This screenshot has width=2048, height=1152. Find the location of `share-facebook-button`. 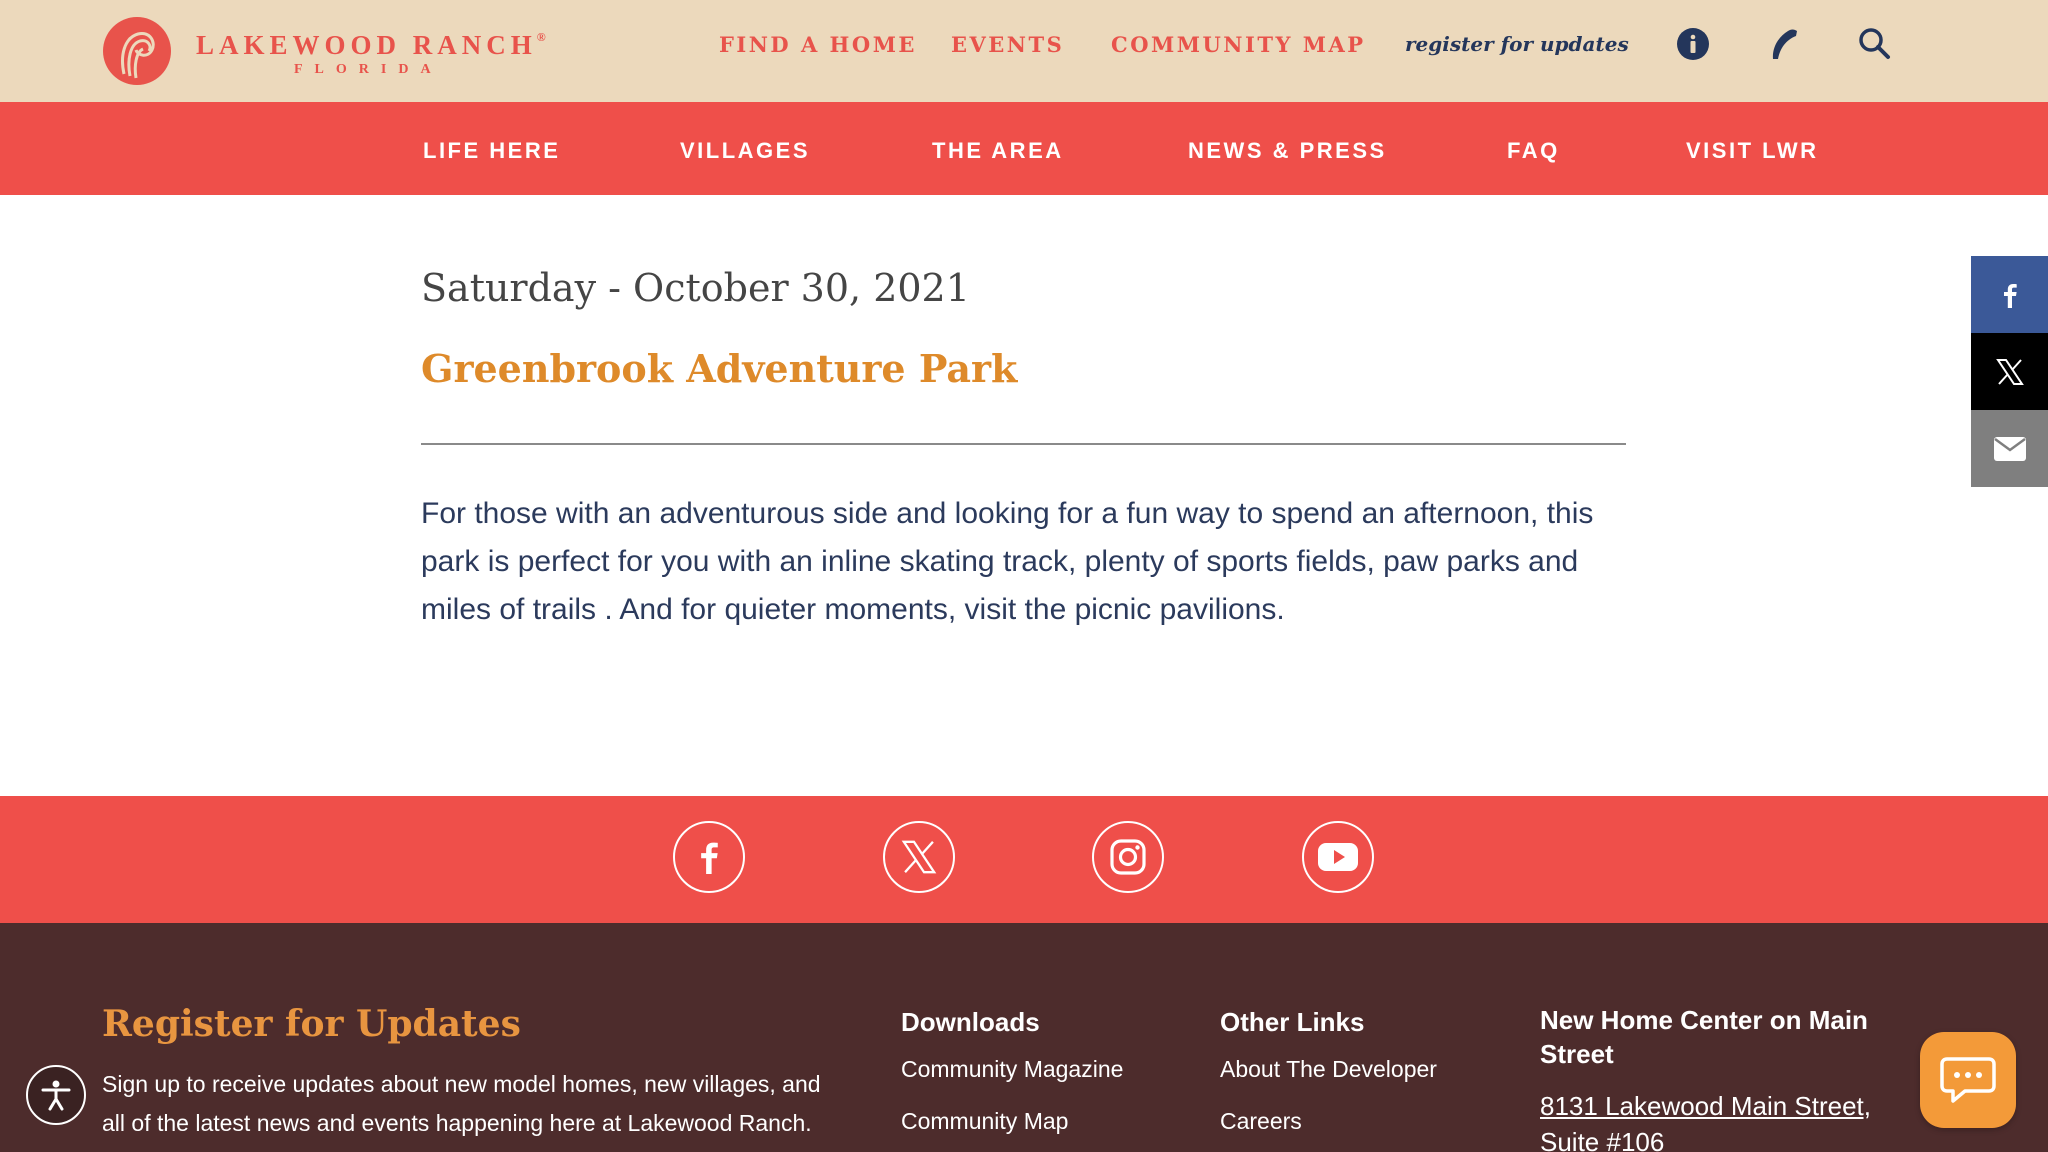

share-facebook-button is located at coordinates (2009, 294).